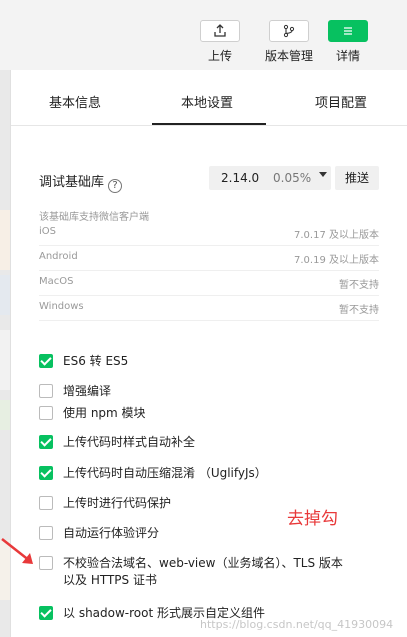 This screenshot has height=637, width=407. Describe the element at coordinates (129, 442) in the screenshot. I see `option-label: 上传代码时样式自动补全` at that location.